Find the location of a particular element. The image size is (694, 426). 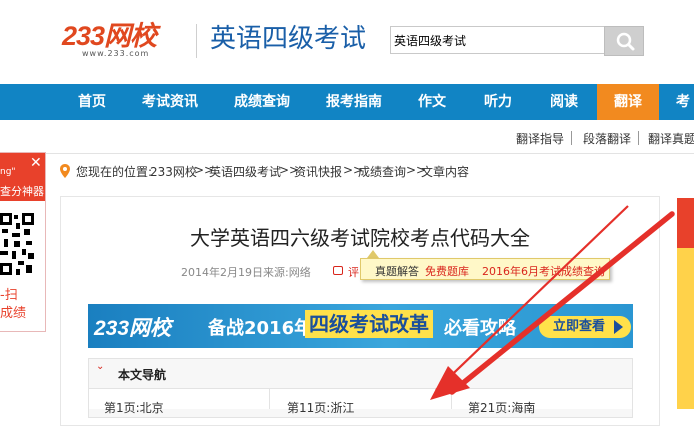

article-date: 2014年2月19日 is located at coordinates (222, 272).